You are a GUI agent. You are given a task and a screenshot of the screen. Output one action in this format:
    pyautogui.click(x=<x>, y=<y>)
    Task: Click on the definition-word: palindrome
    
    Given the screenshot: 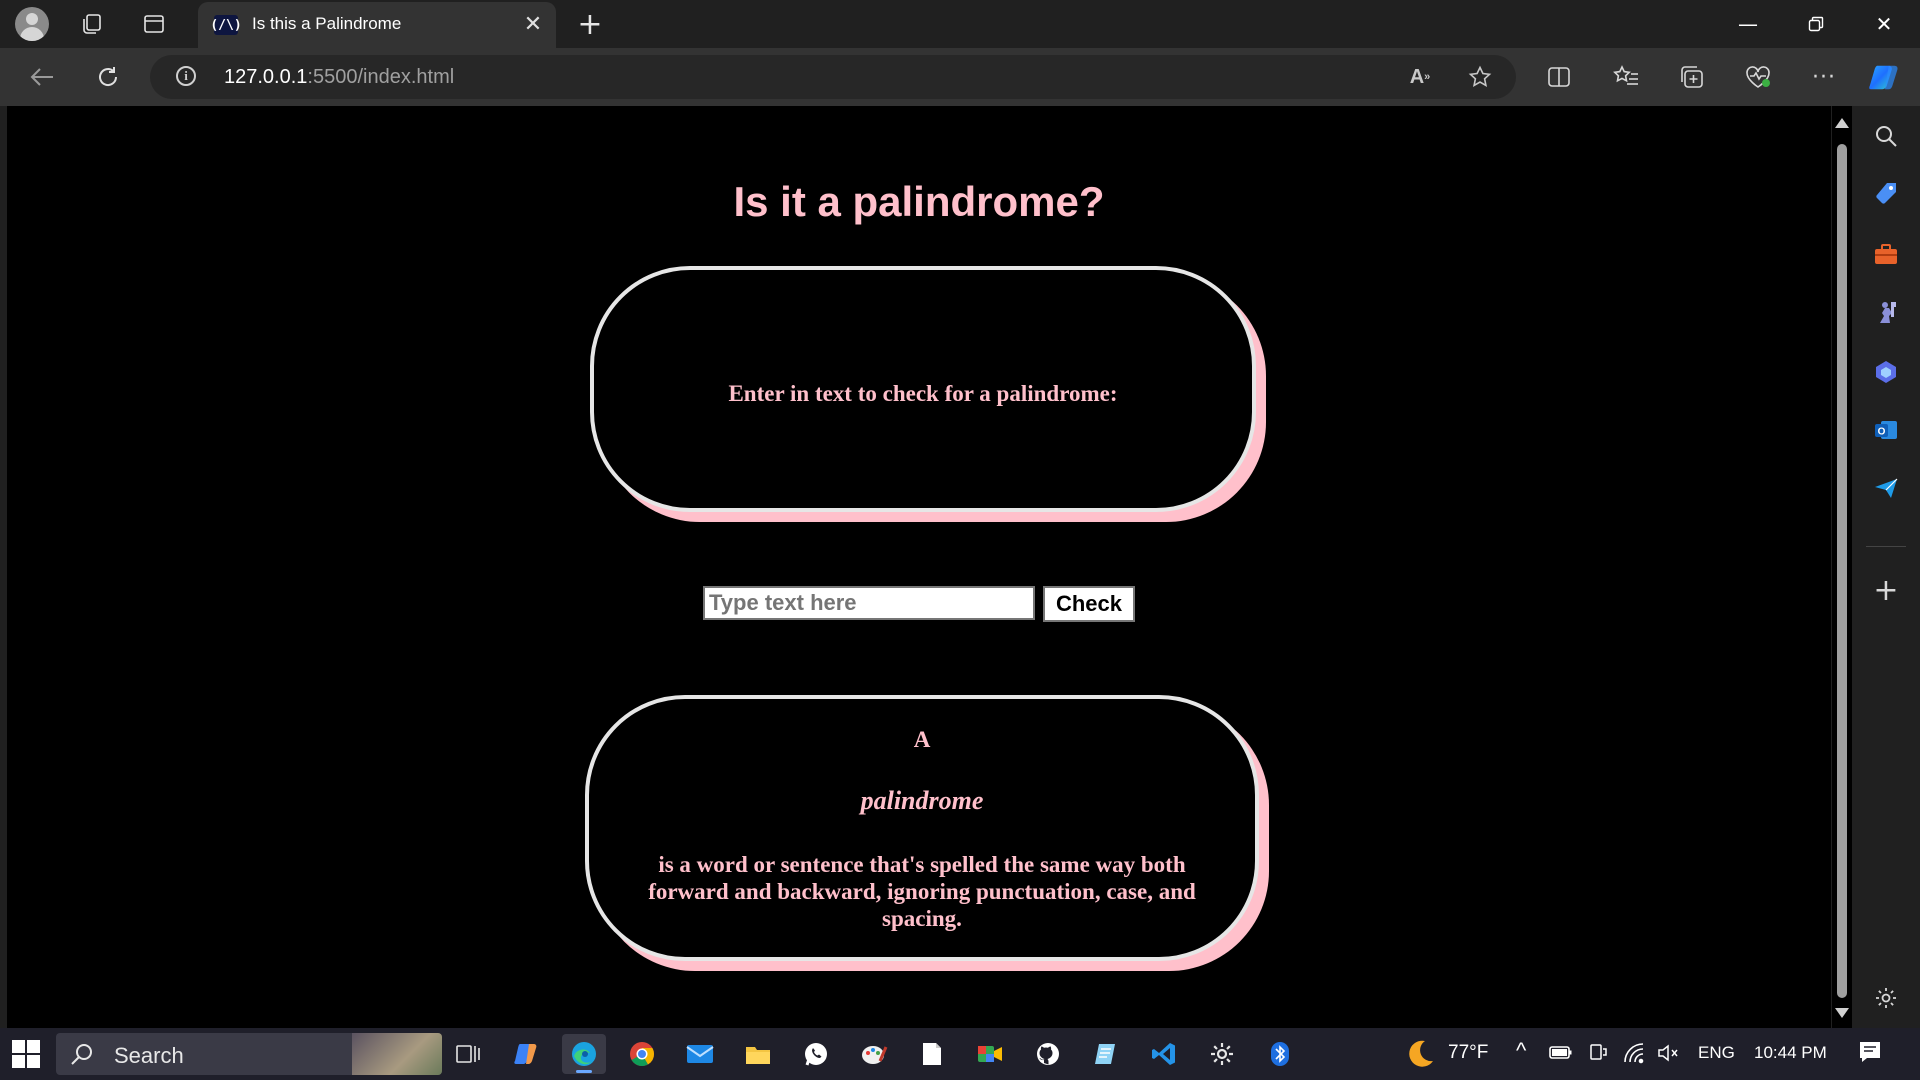 What is the action you would take?
    pyautogui.click(x=922, y=800)
    